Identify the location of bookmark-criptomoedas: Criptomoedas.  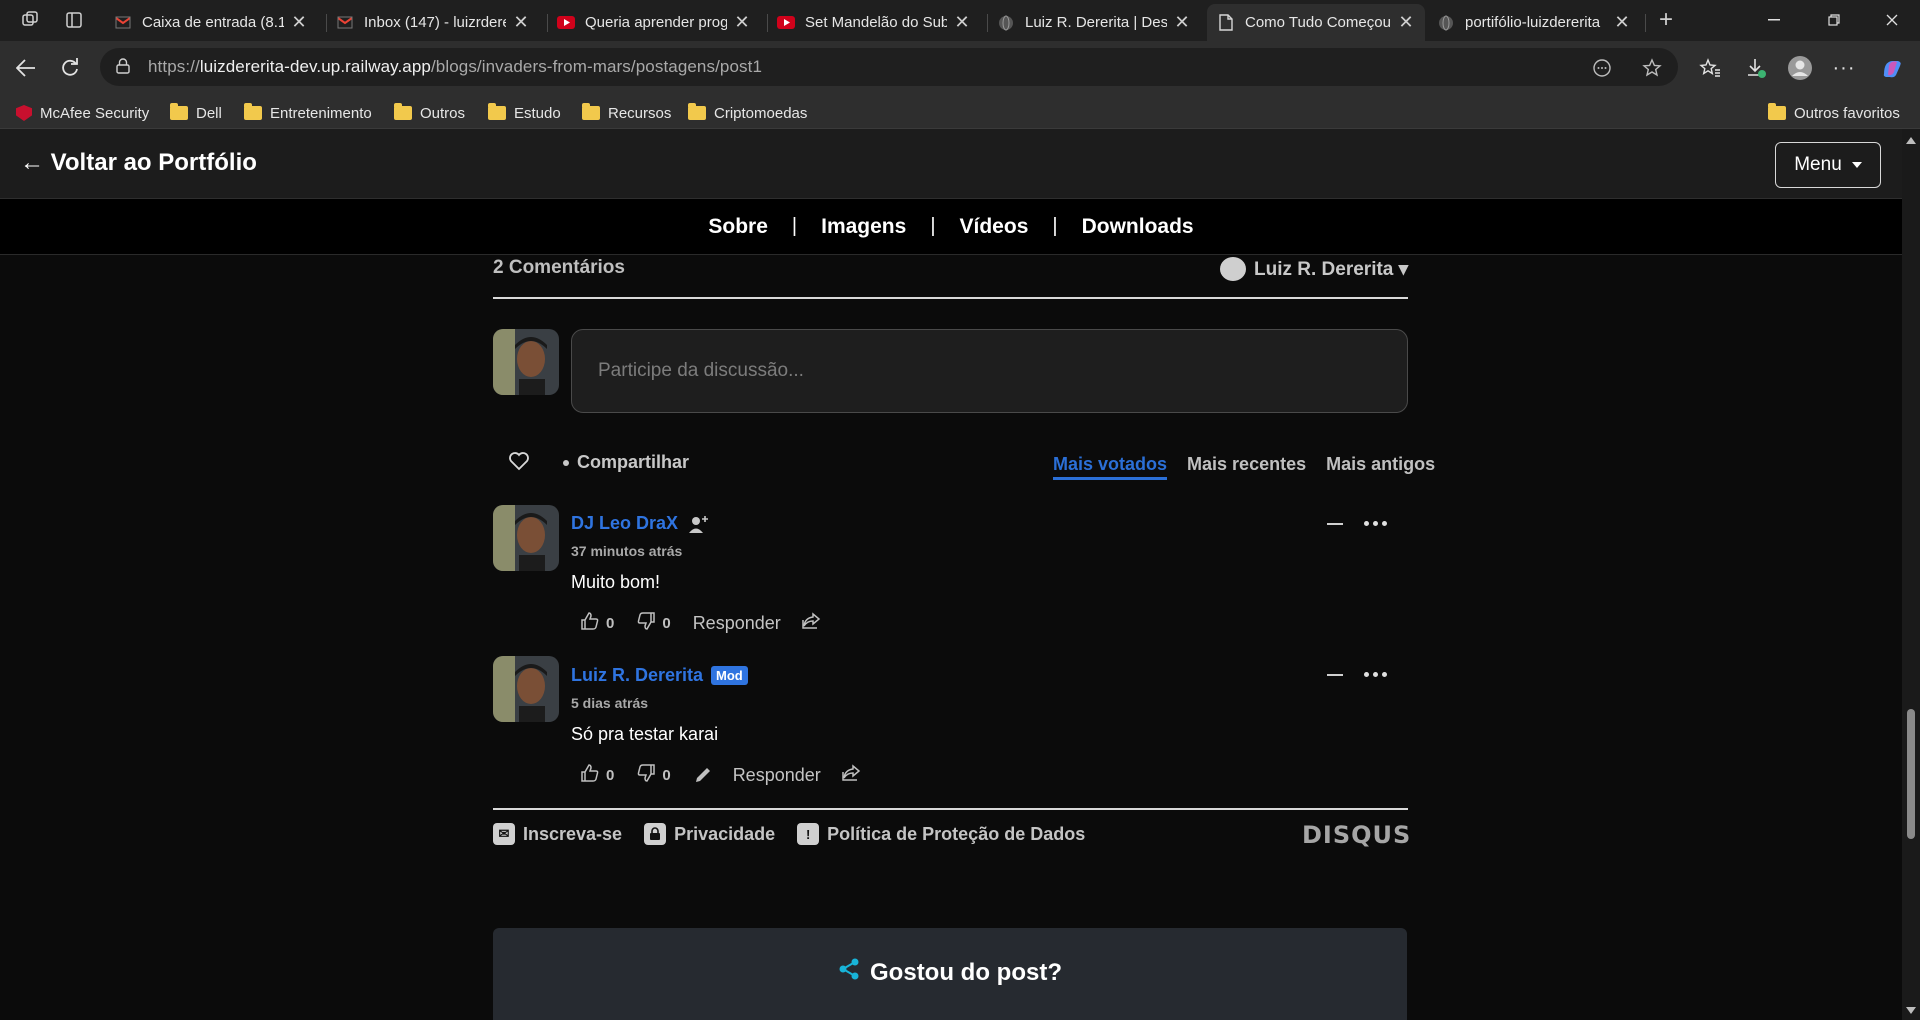
(747, 113).